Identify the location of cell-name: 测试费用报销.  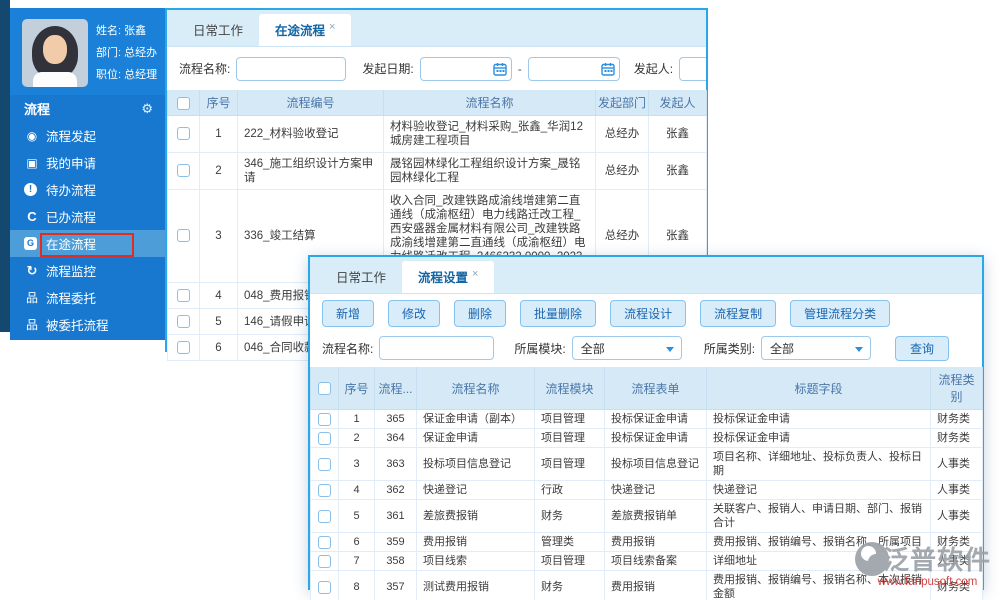
(475, 585).